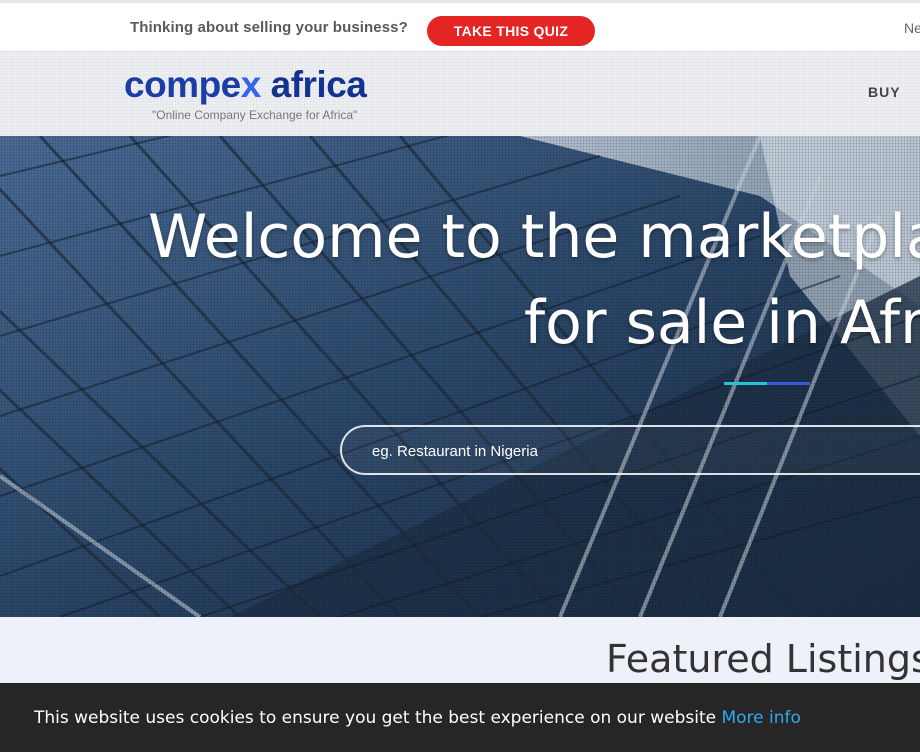  What do you see at coordinates (511, 31) in the screenshot?
I see `take-quiz-button: TAKE THIS QUIZ` at bounding box center [511, 31].